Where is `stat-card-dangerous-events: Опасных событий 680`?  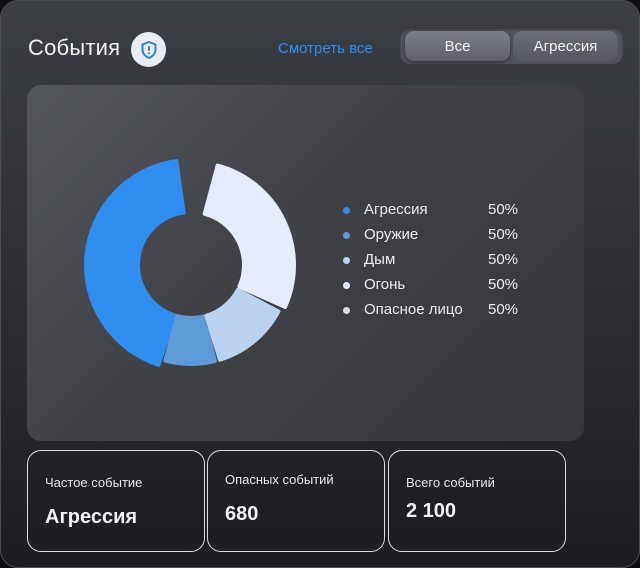
stat-card-dangerous-events: Опасных событий 680 is located at coordinates (296, 501).